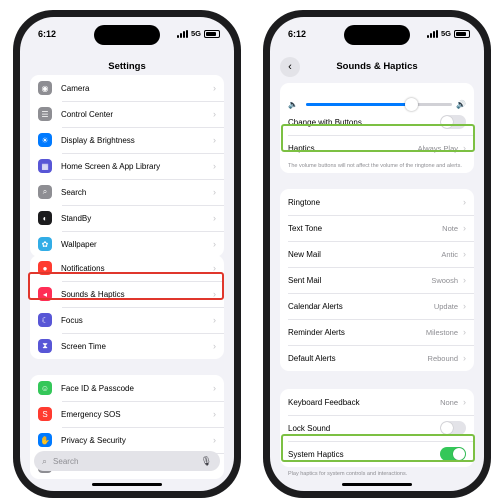 The height and width of the screenshot is (500, 503). Describe the element at coordinates (127, 218) in the screenshot. I see `settings-item-standby: ◐ StandBy ›` at that location.